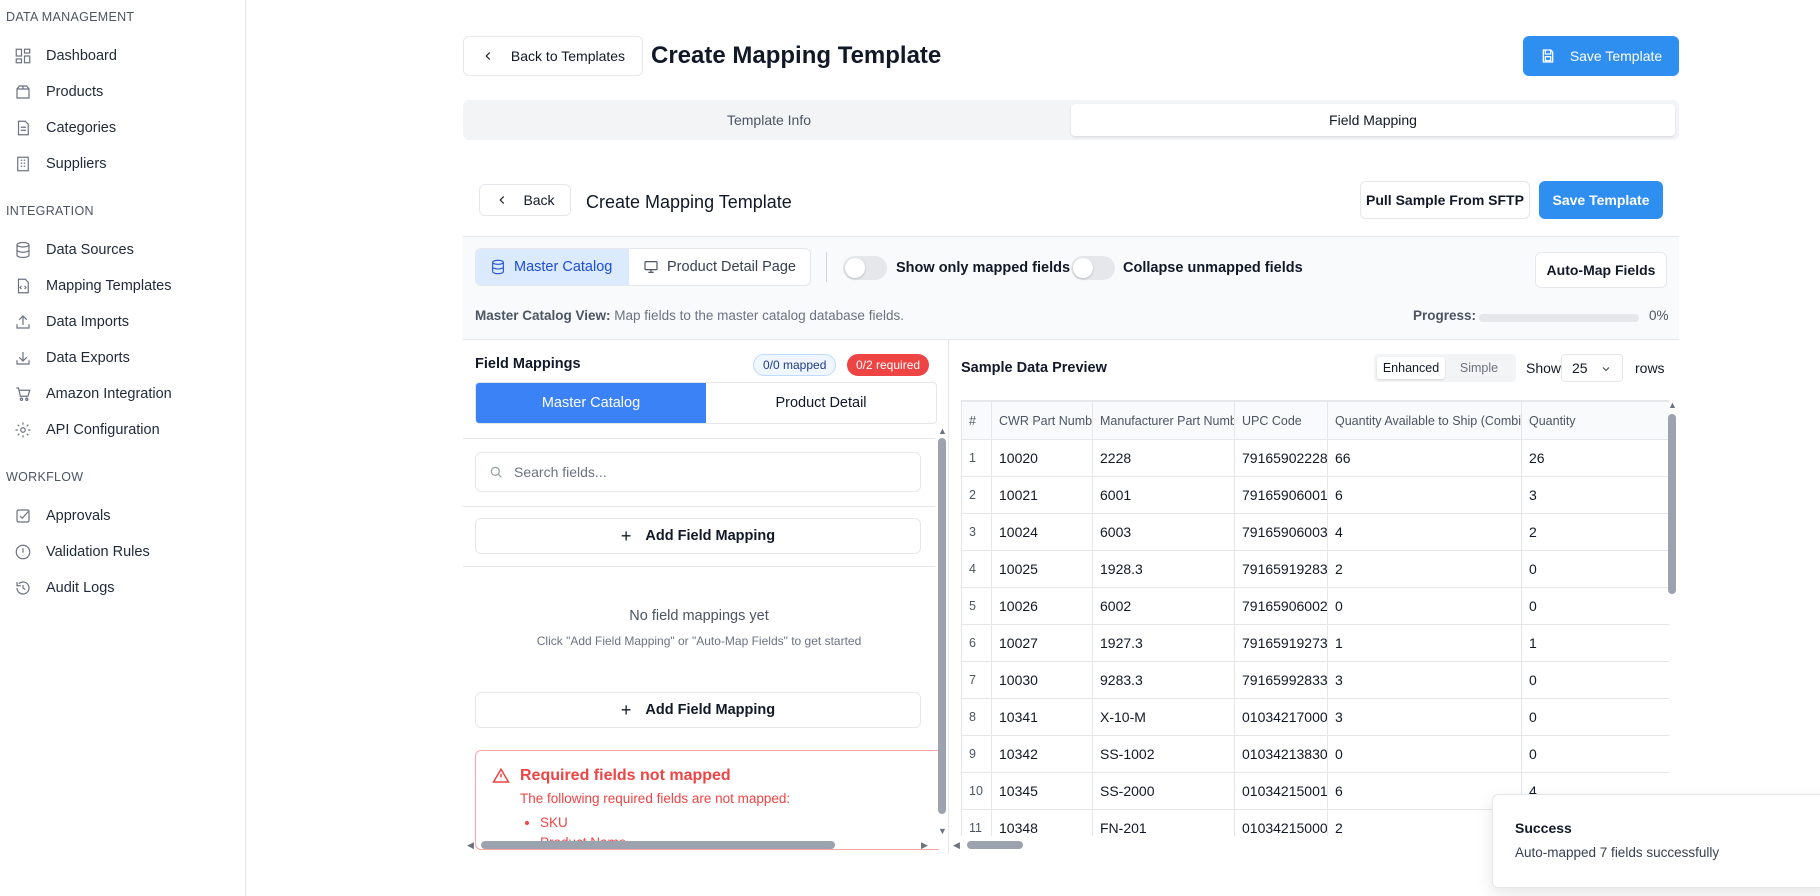 The height and width of the screenshot is (896, 1820). What do you see at coordinates (1595, 420) in the screenshot?
I see `column-header: Quantity` at bounding box center [1595, 420].